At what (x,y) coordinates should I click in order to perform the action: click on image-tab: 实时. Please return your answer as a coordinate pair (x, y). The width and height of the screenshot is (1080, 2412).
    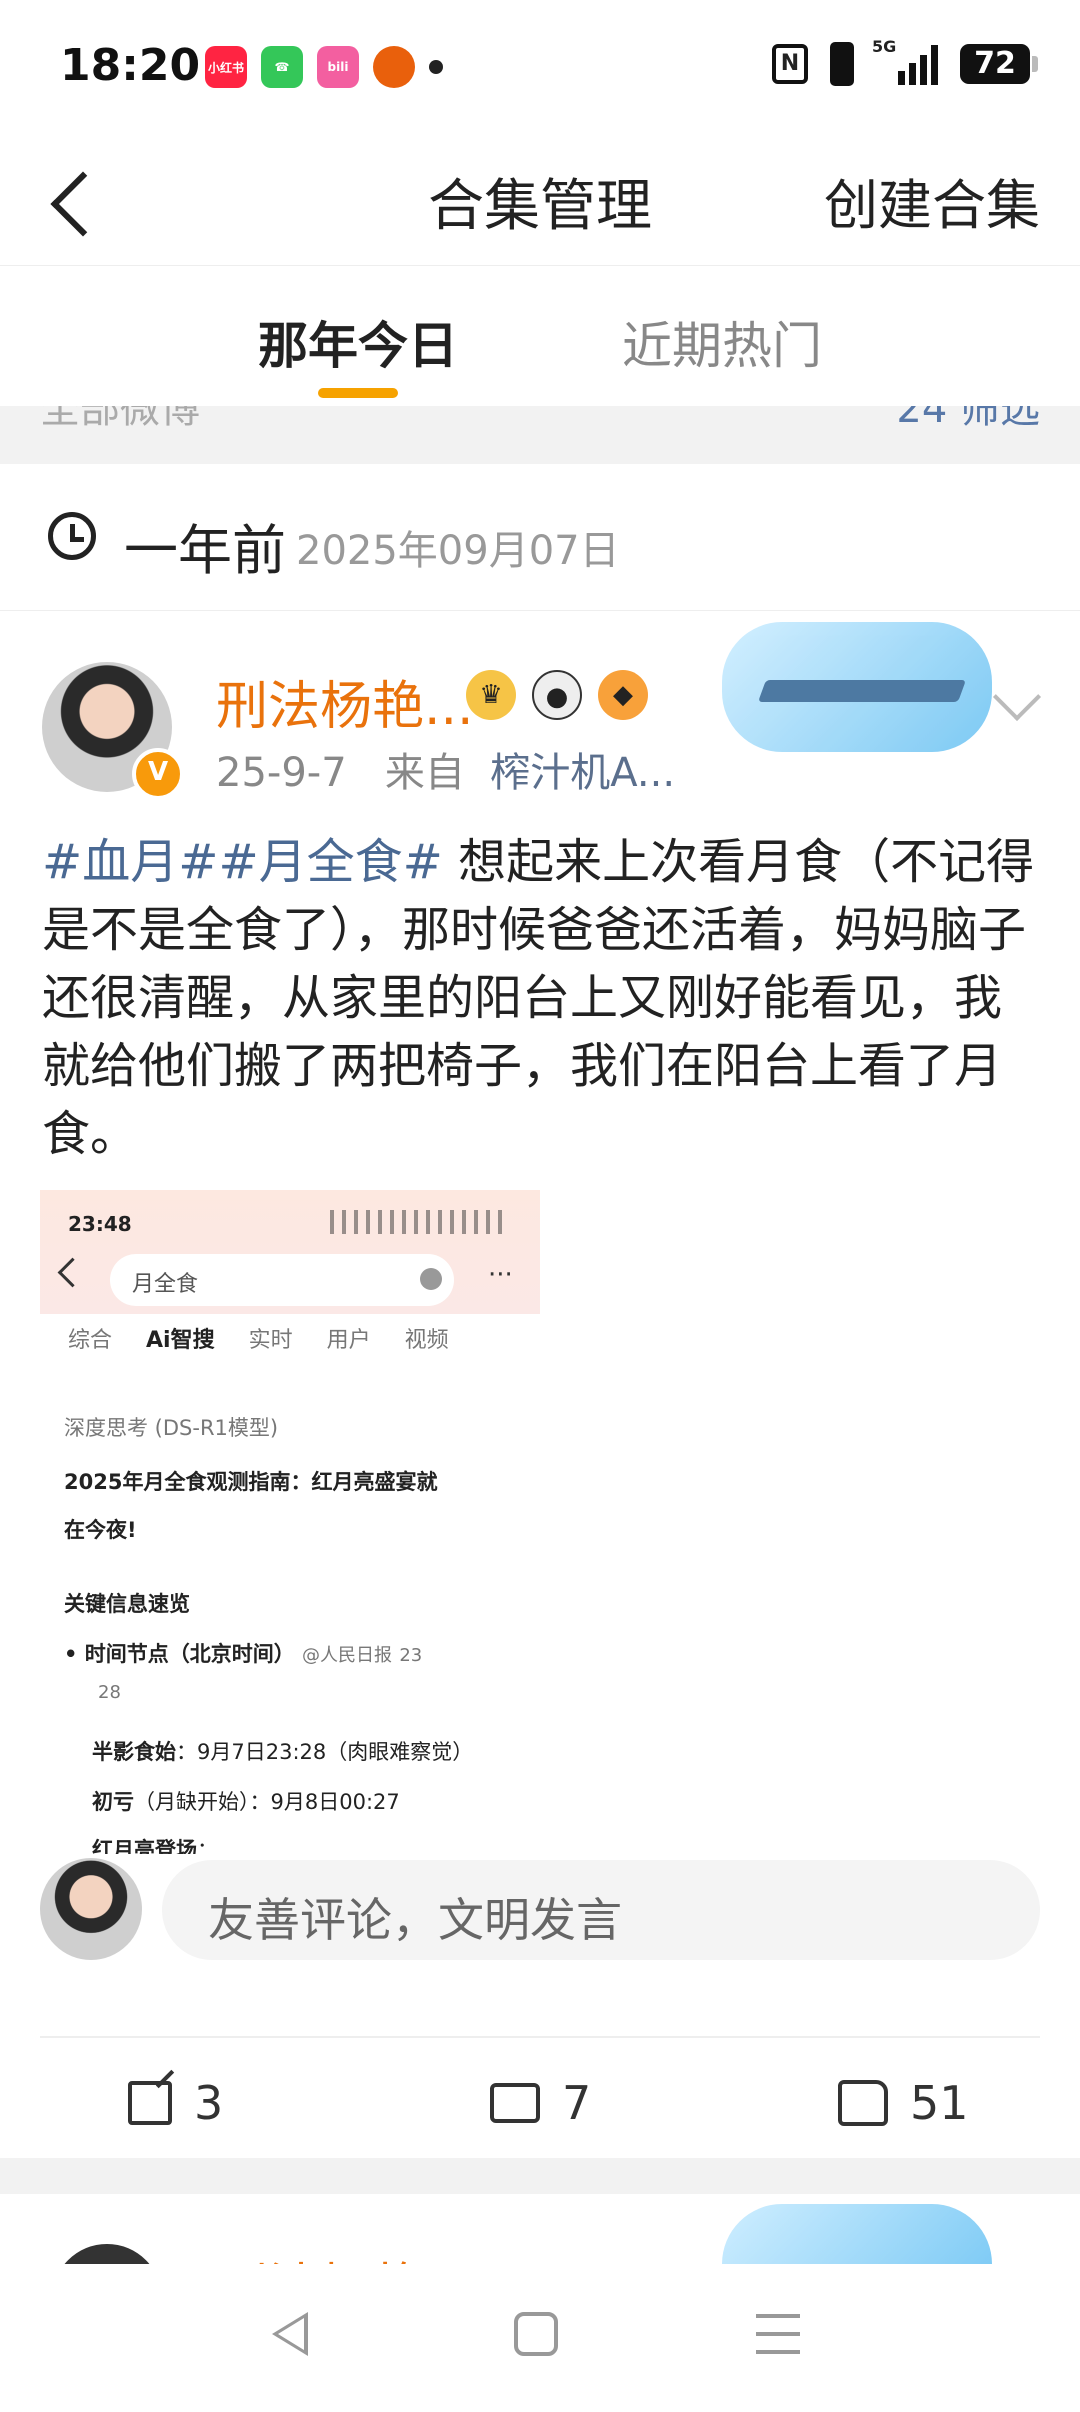
    Looking at the image, I should click on (270, 1340).